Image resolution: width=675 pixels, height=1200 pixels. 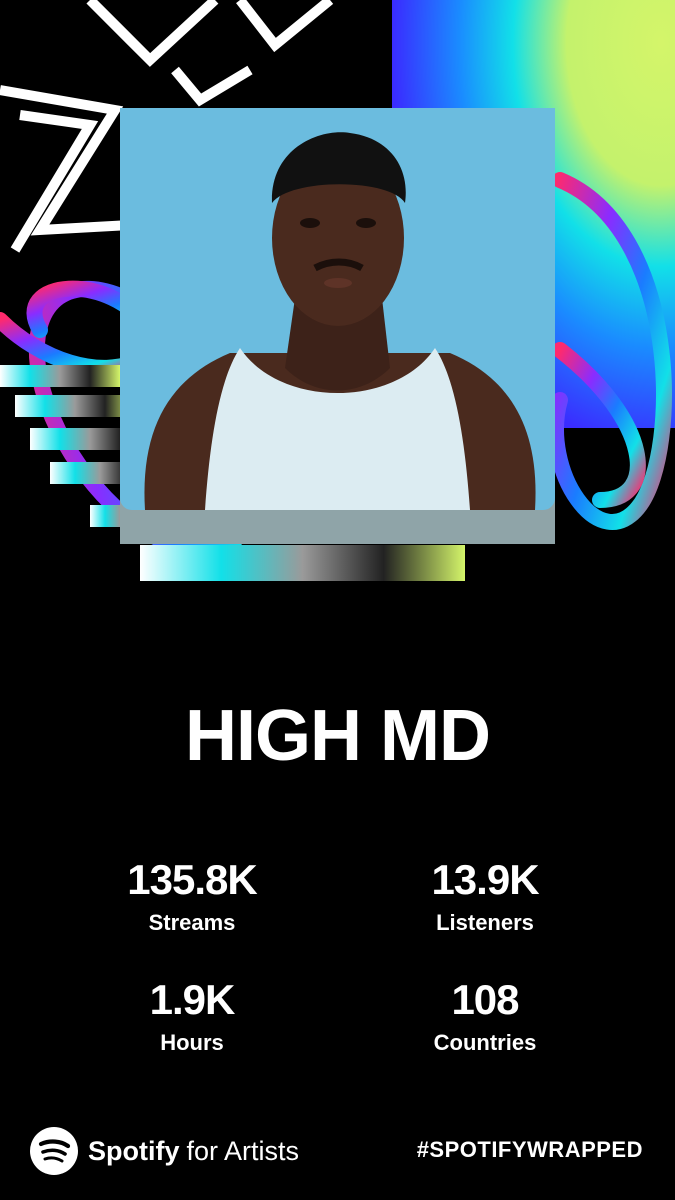 I want to click on stat-listeners: 13.9K Listeners, so click(x=485, y=896).